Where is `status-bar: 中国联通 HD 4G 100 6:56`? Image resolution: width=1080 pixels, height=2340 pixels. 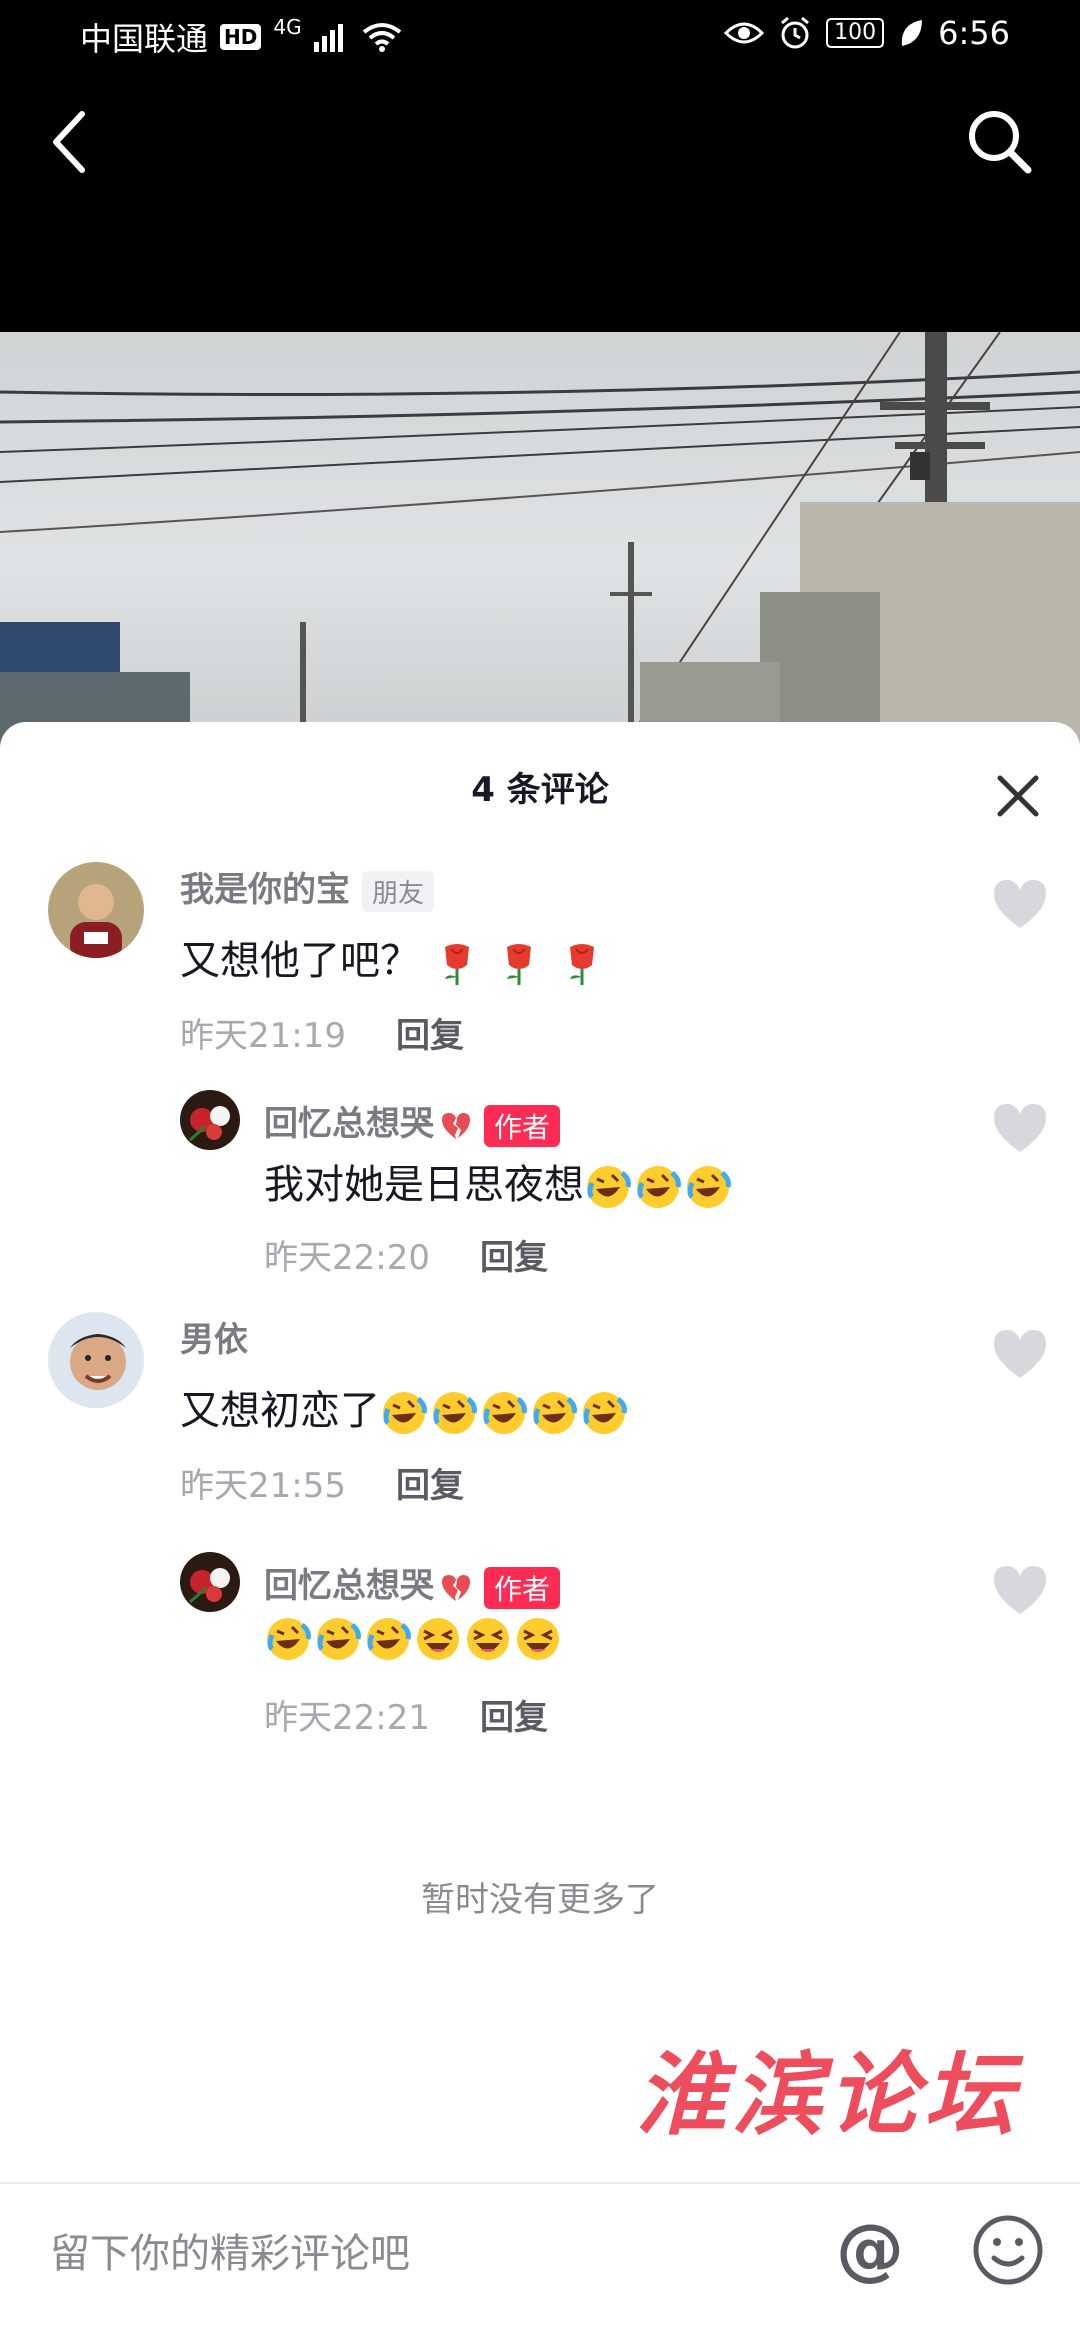 status-bar: 中国联通 HD 4G 100 6:56 is located at coordinates (540, 36).